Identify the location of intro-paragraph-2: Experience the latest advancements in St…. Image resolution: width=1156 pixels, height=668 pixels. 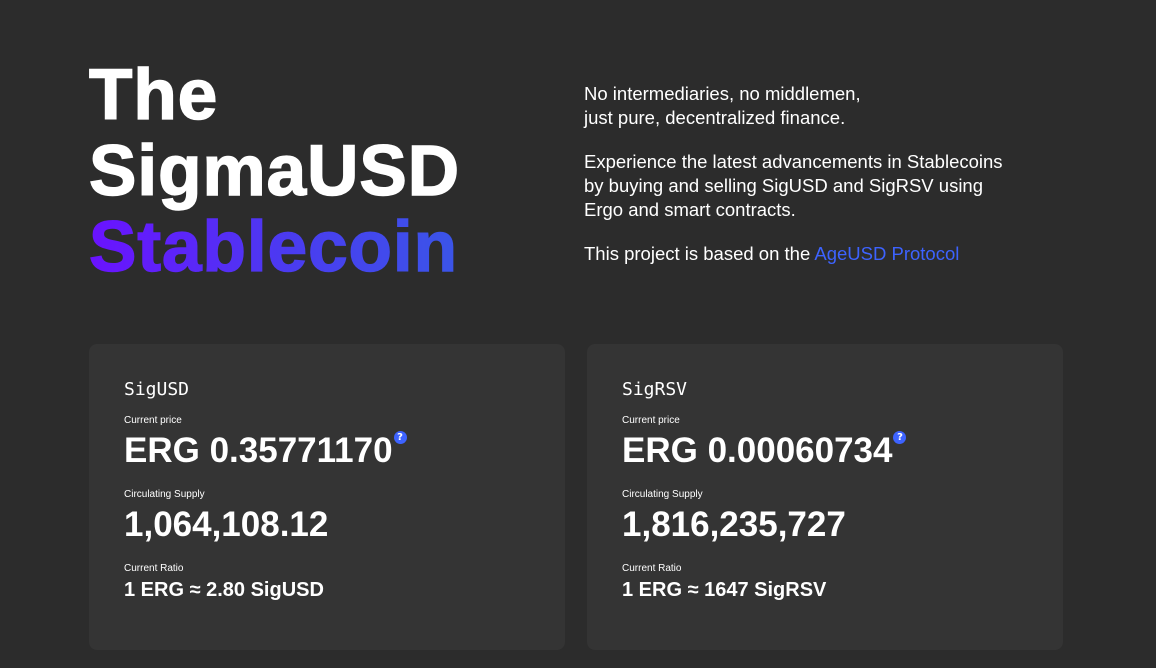
(793, 185).